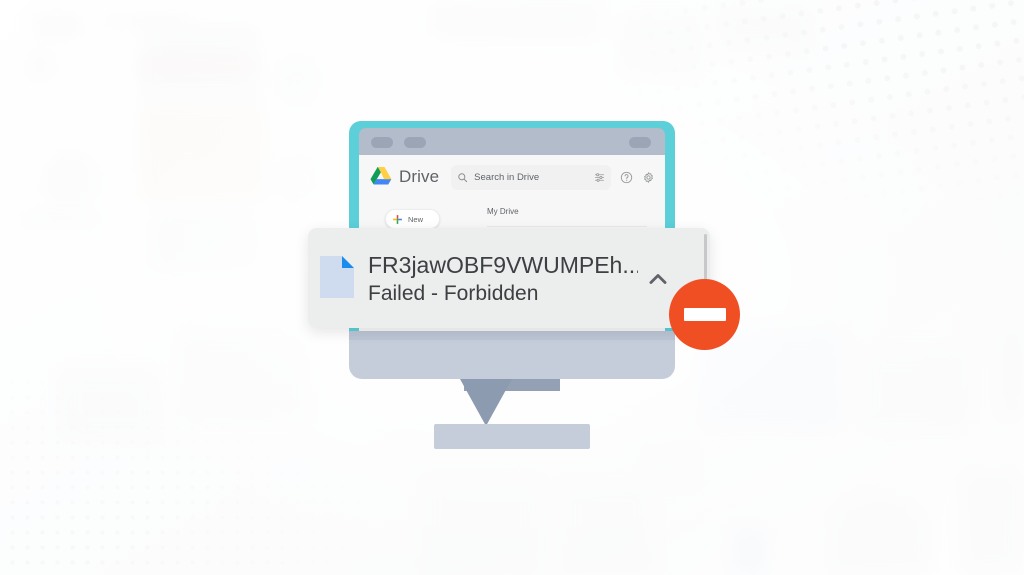 This screenshot has width=1024, height=575. I want to click on gear-icon, so click(648, 177).